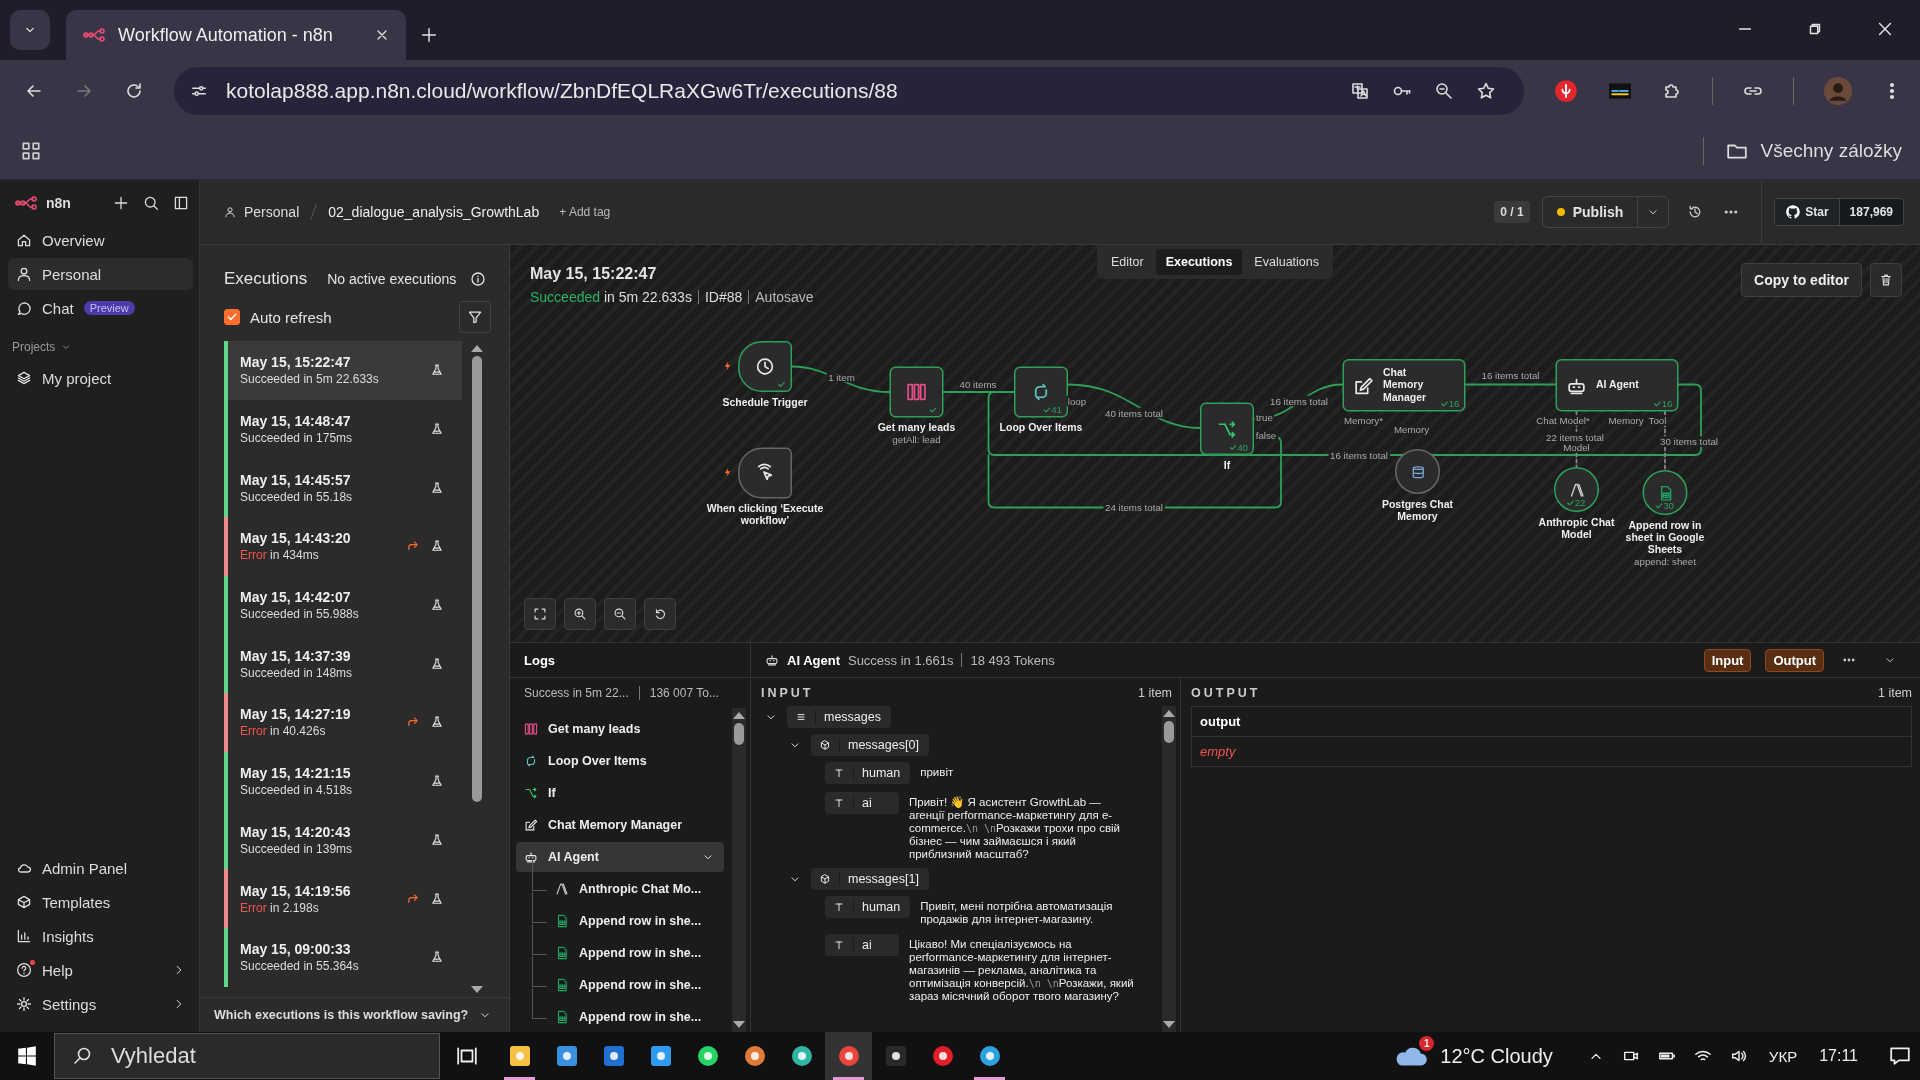 The height and width of the screenshot is (1080, 1920). What do you see at coordinates (27, 1056) in the screenshot?
I see `windows-start-icon` at bounding box center [27, 1056].